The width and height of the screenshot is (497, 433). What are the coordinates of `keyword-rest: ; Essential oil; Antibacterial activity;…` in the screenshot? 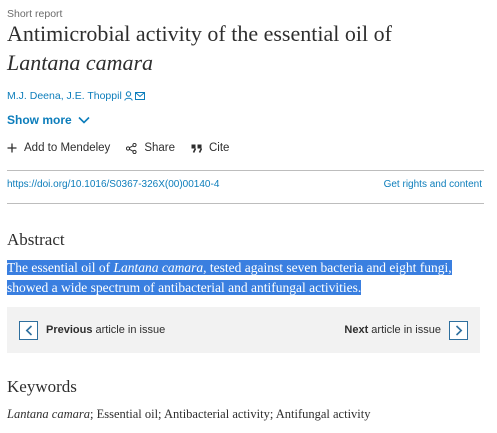 It's located at (230, 414).